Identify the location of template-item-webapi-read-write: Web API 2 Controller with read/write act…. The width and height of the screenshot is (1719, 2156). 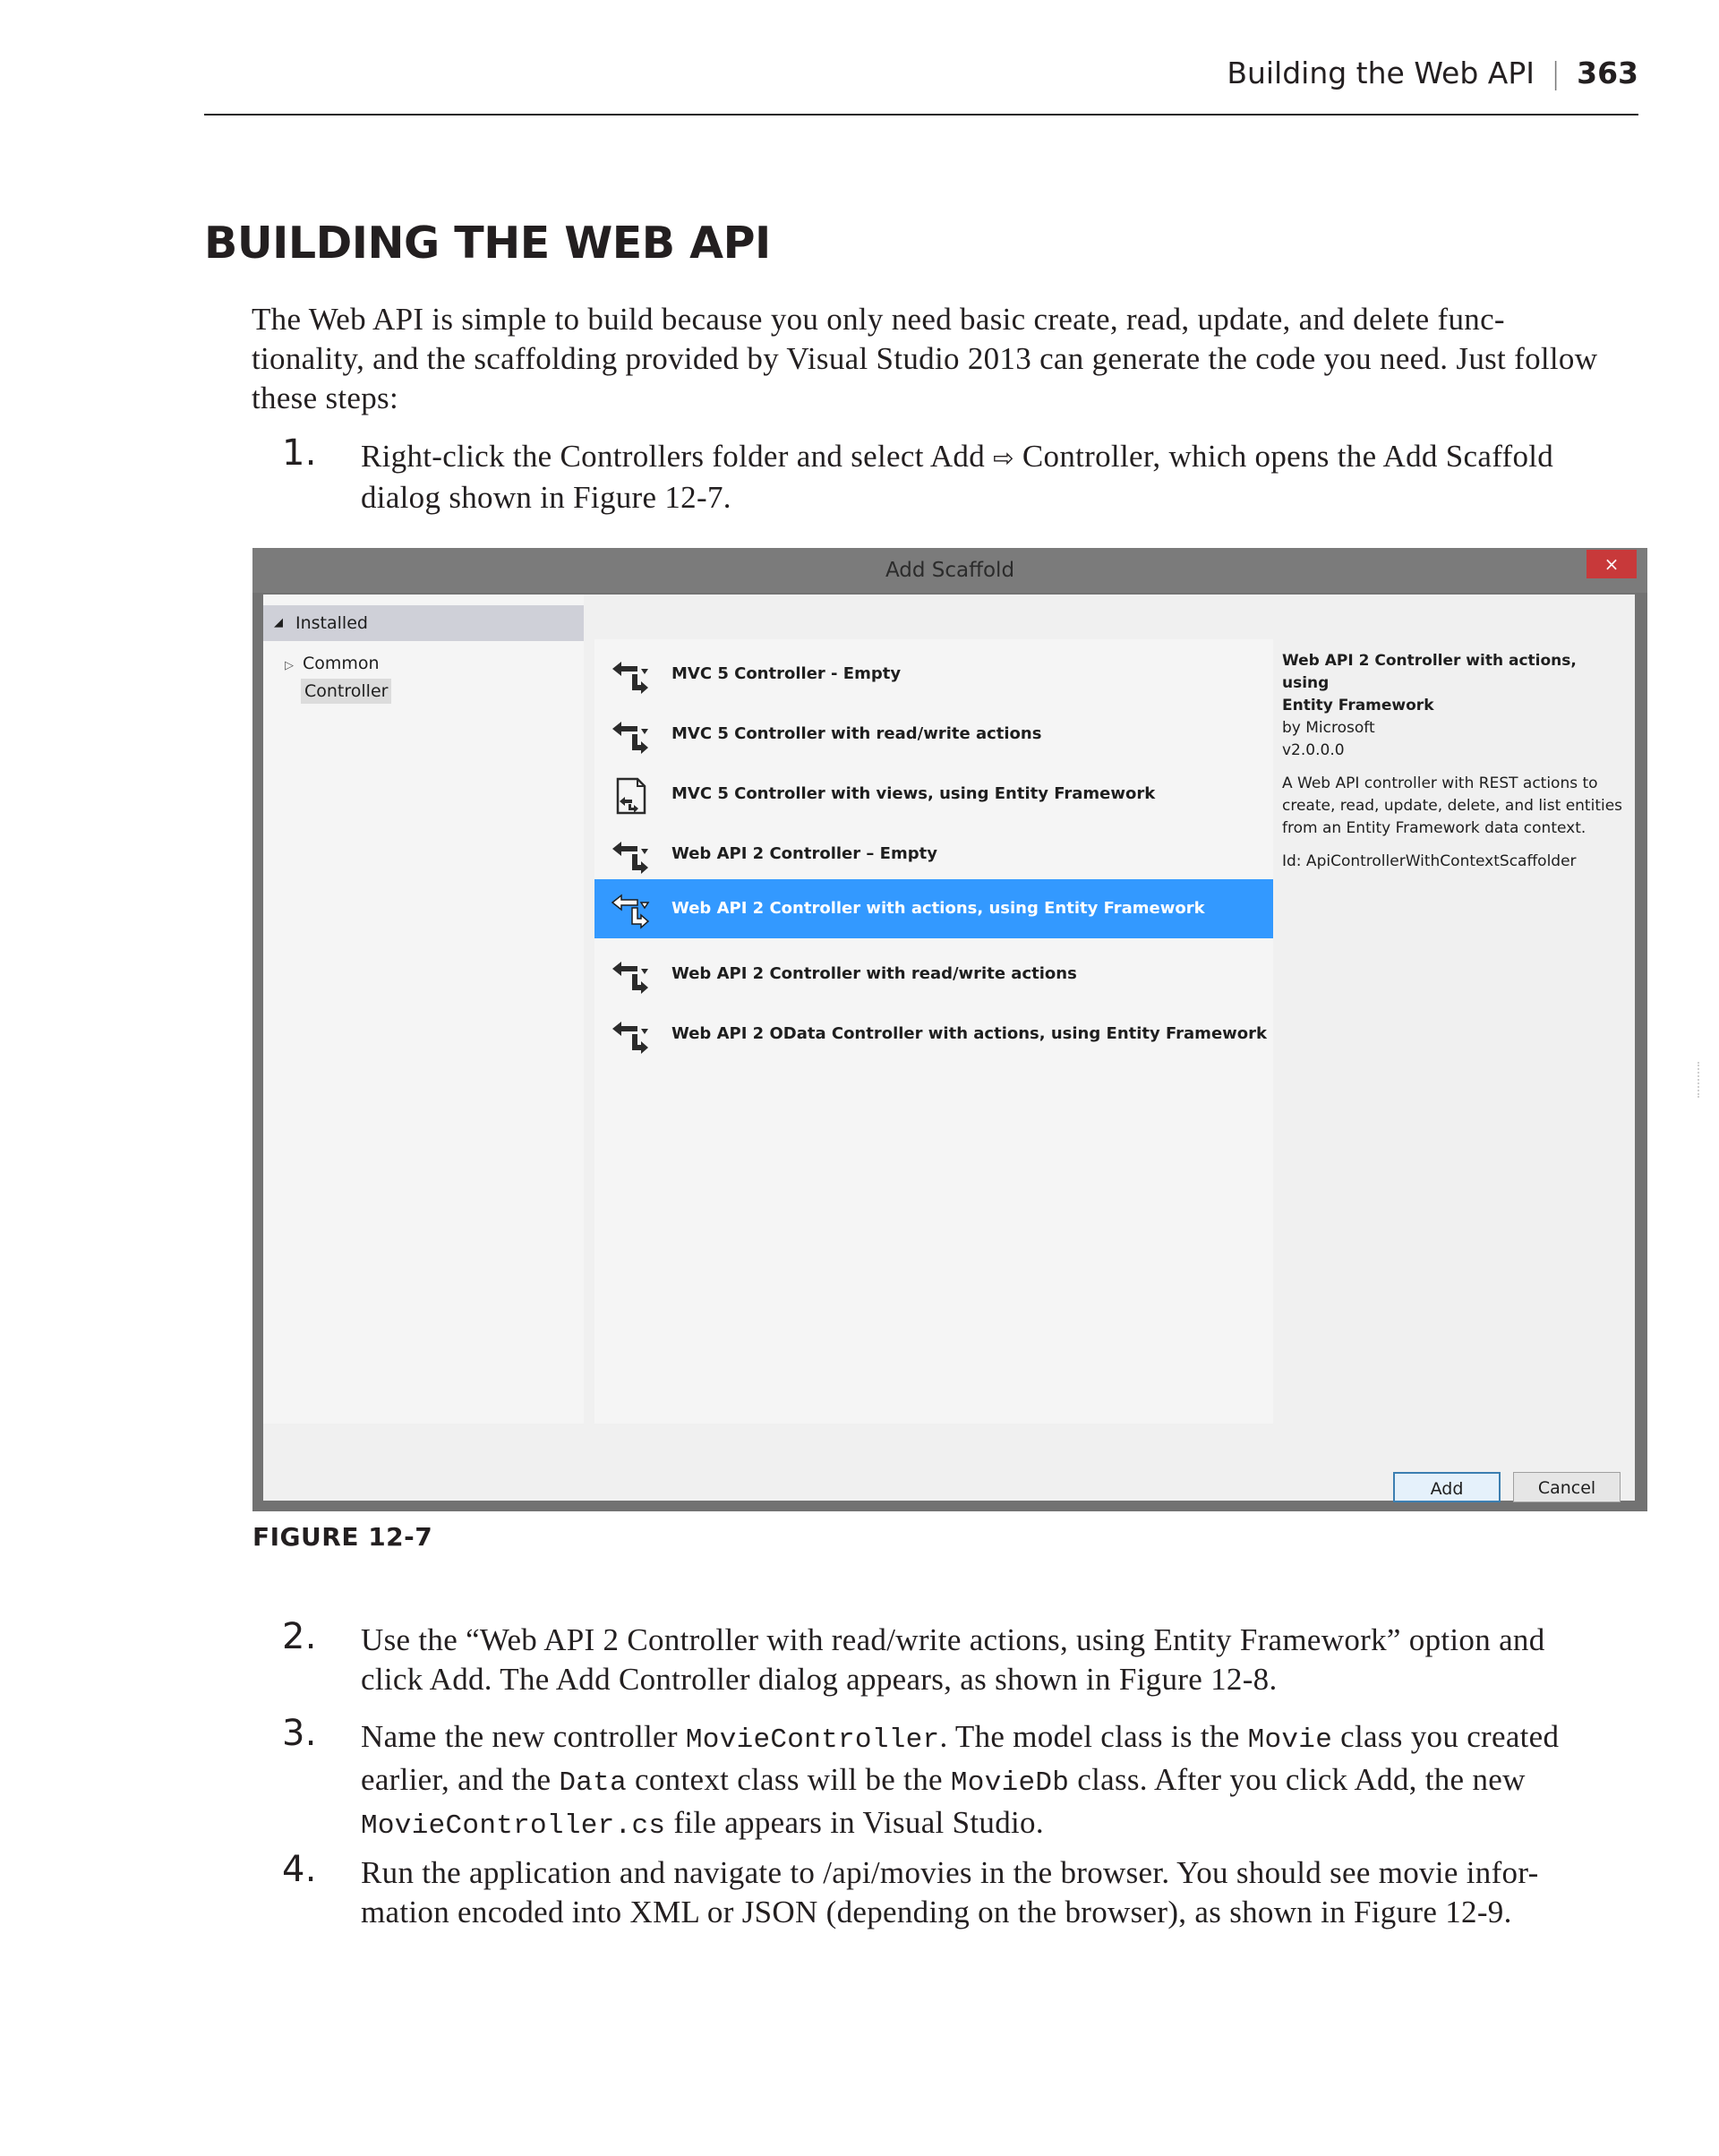
(933, 974).